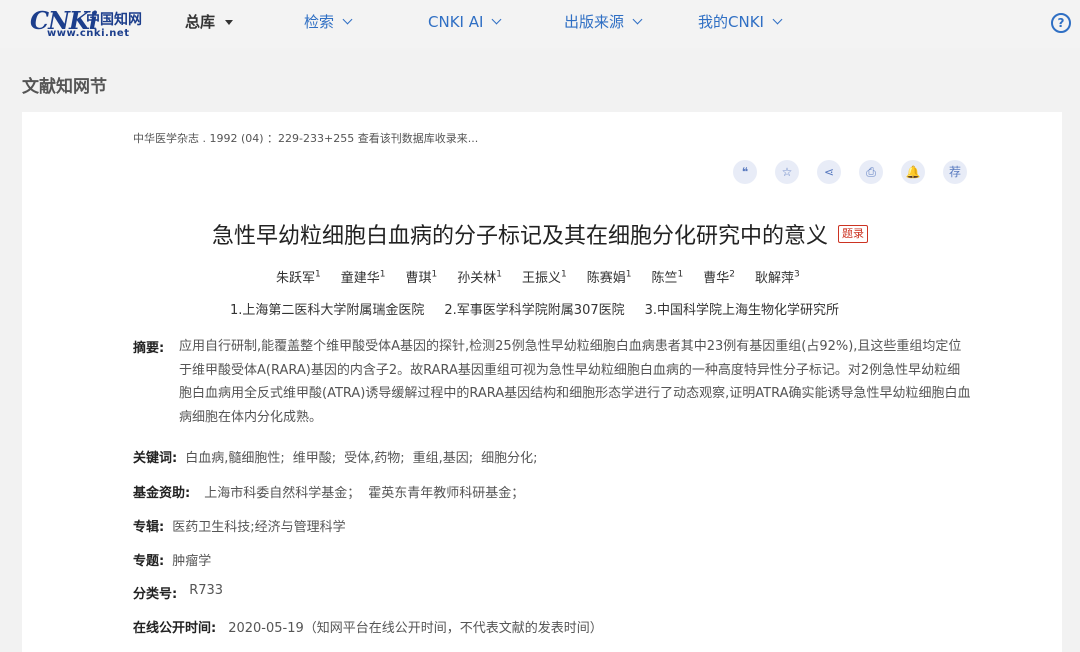  I want to click on article-title-wrap: 急性早幼粒细胞白血病的分子标记及其在细胞分化研究中的意义 题录, so click(540, 234).